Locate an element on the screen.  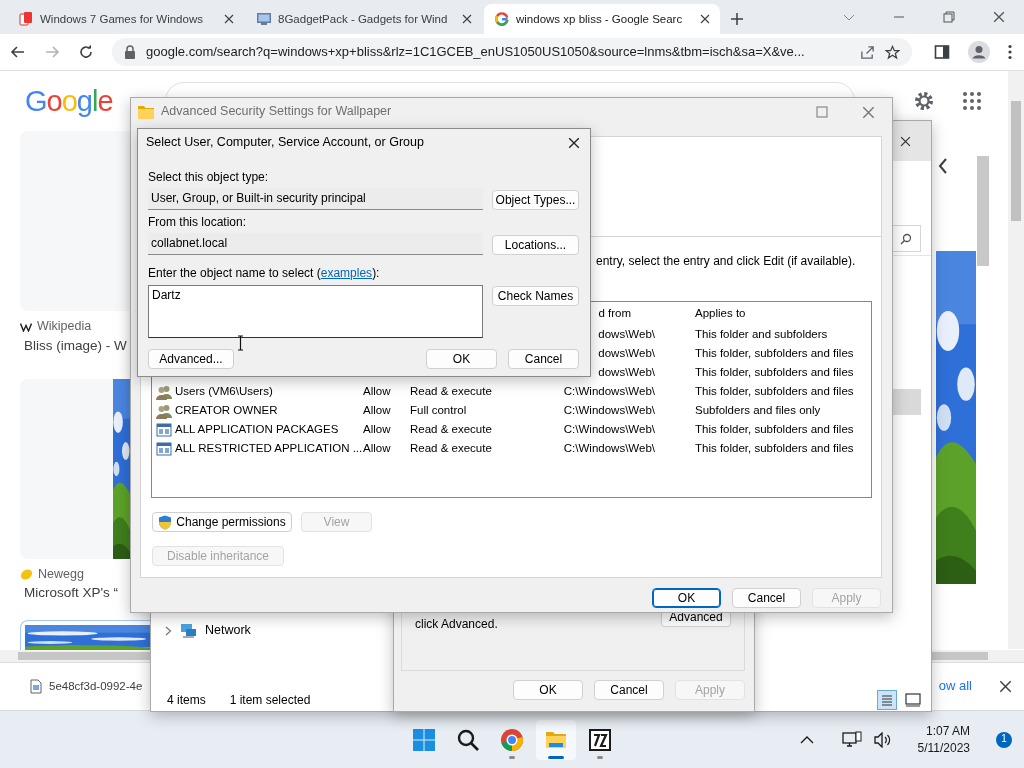
scrollbar is located at coordinates (1016, 360).